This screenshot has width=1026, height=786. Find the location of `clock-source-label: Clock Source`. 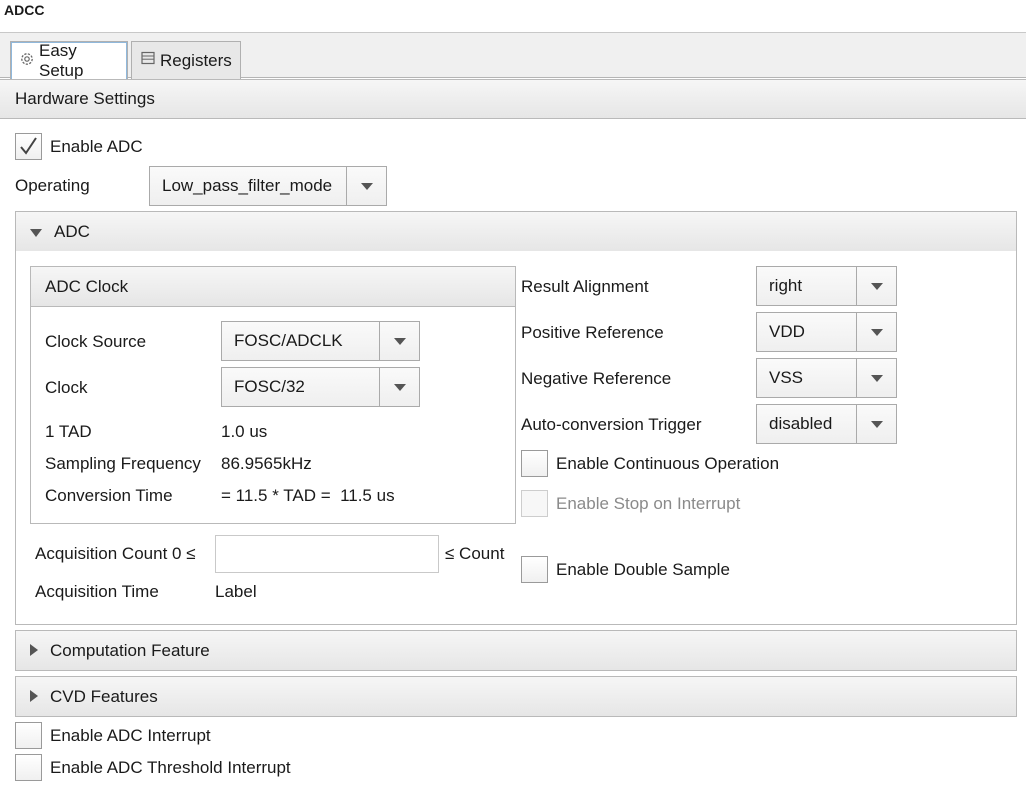

clock-source-label: Clock Source is located at coordinates (96, 341).